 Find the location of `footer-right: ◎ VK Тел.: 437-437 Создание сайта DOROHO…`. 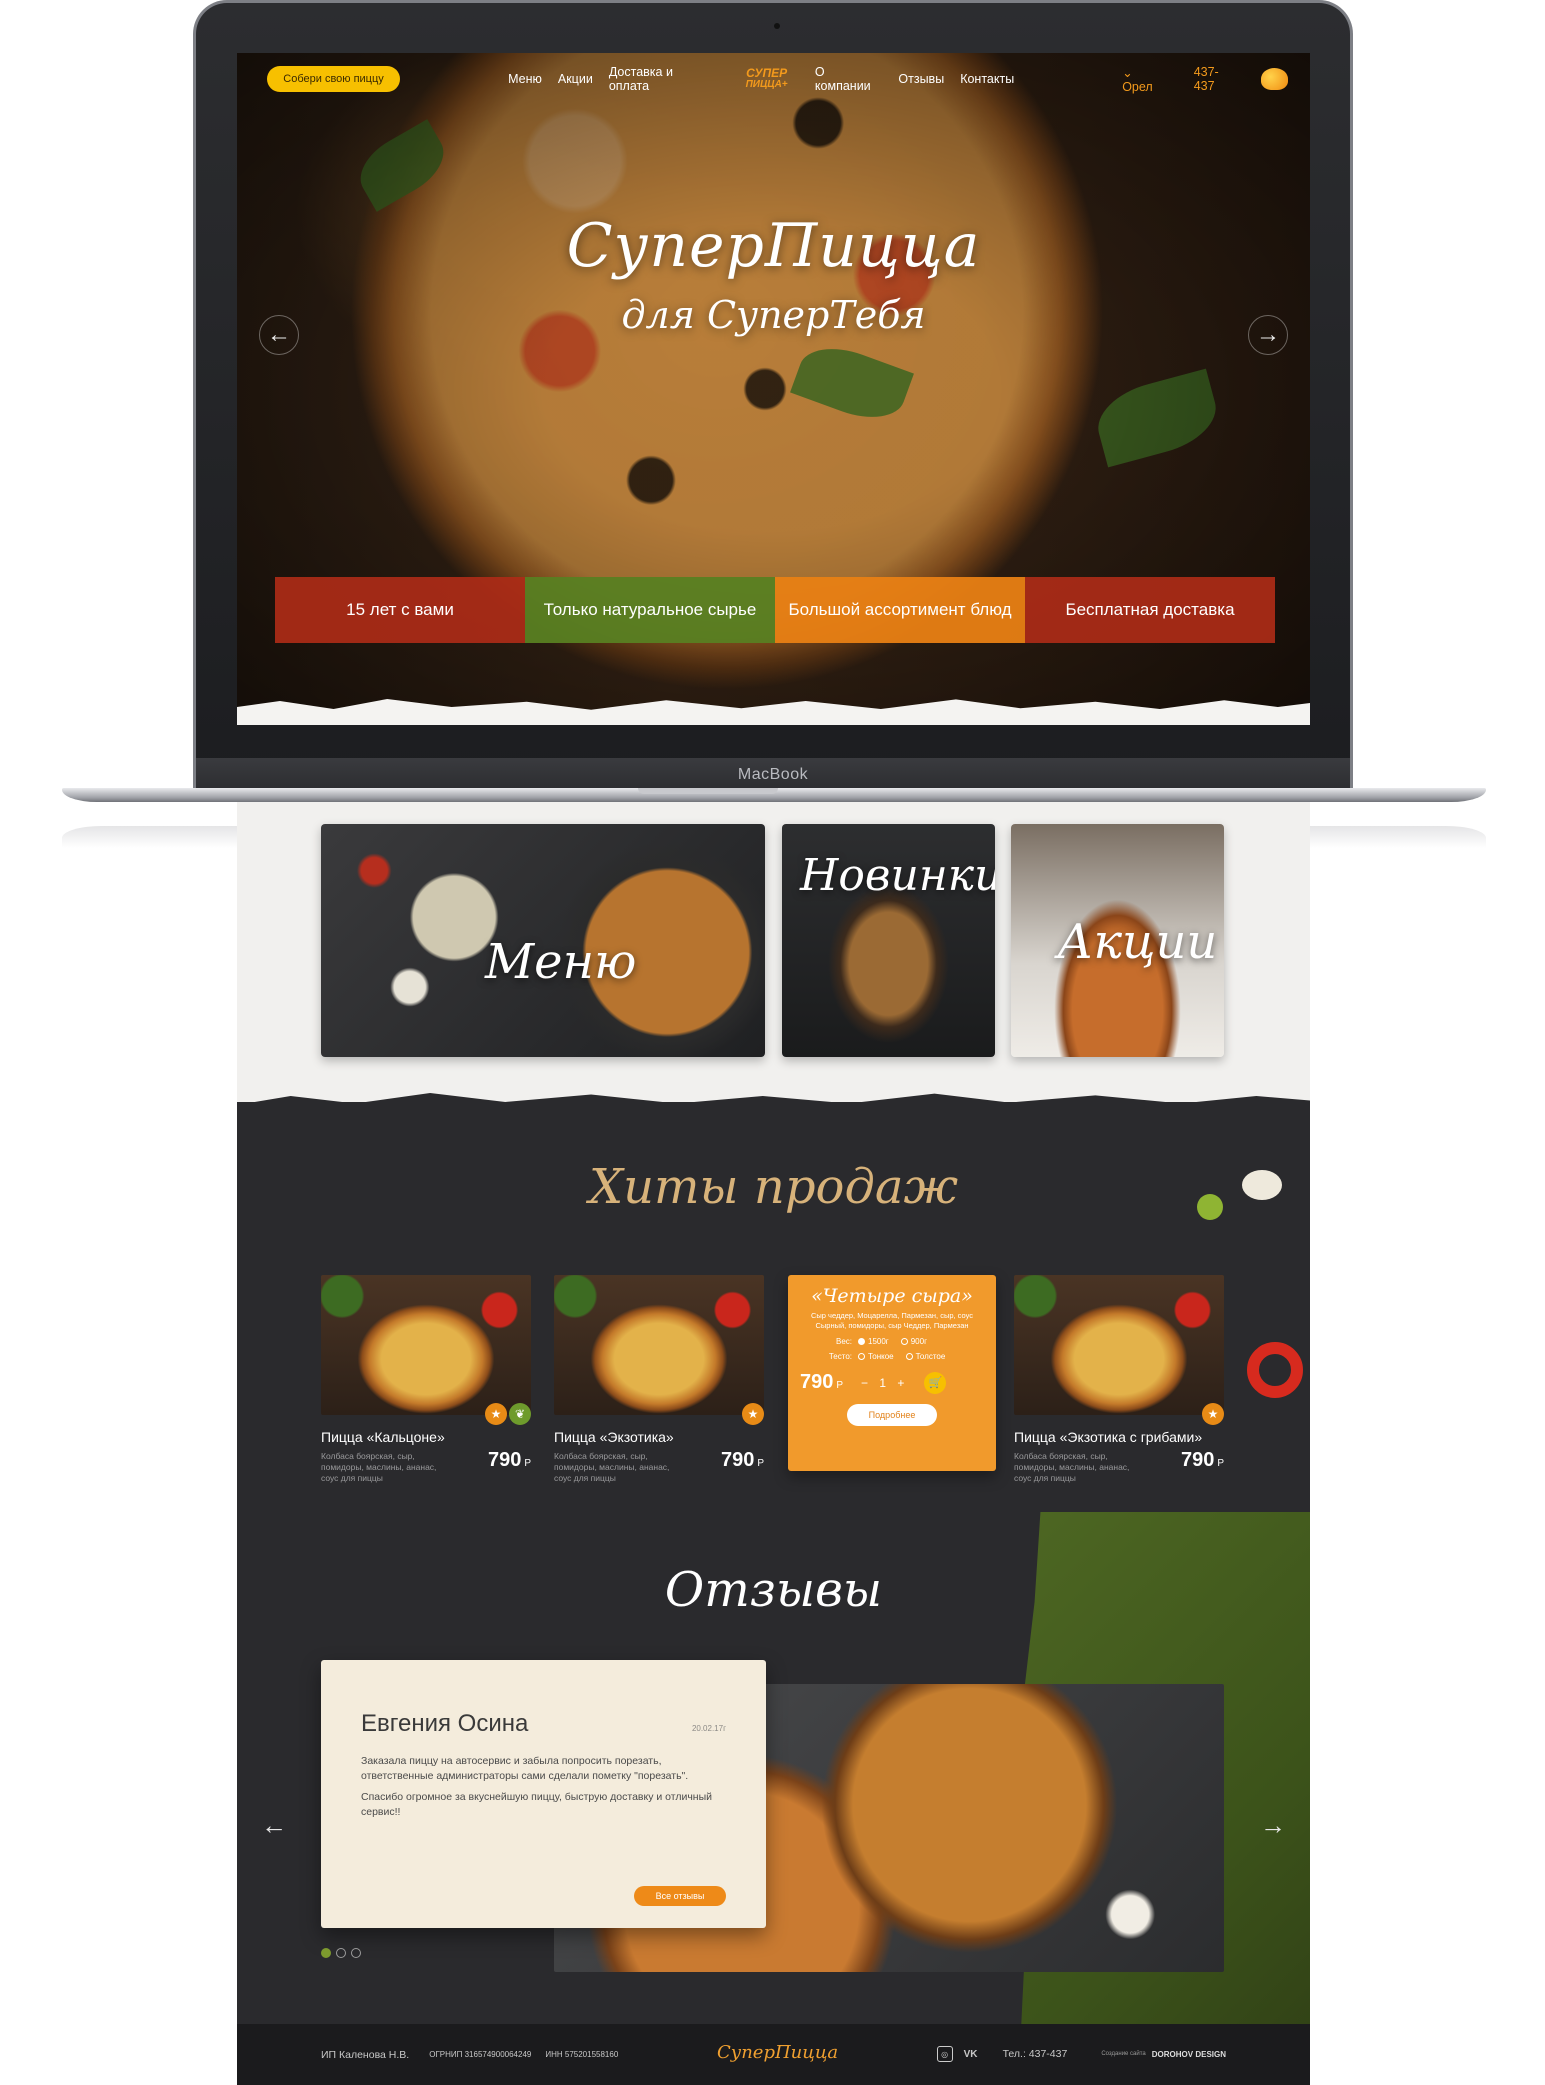

footer-right: ◎ VK Тел.: 437-437 Создание сайта DOROHO… is located at coordinates (1081, 2054).